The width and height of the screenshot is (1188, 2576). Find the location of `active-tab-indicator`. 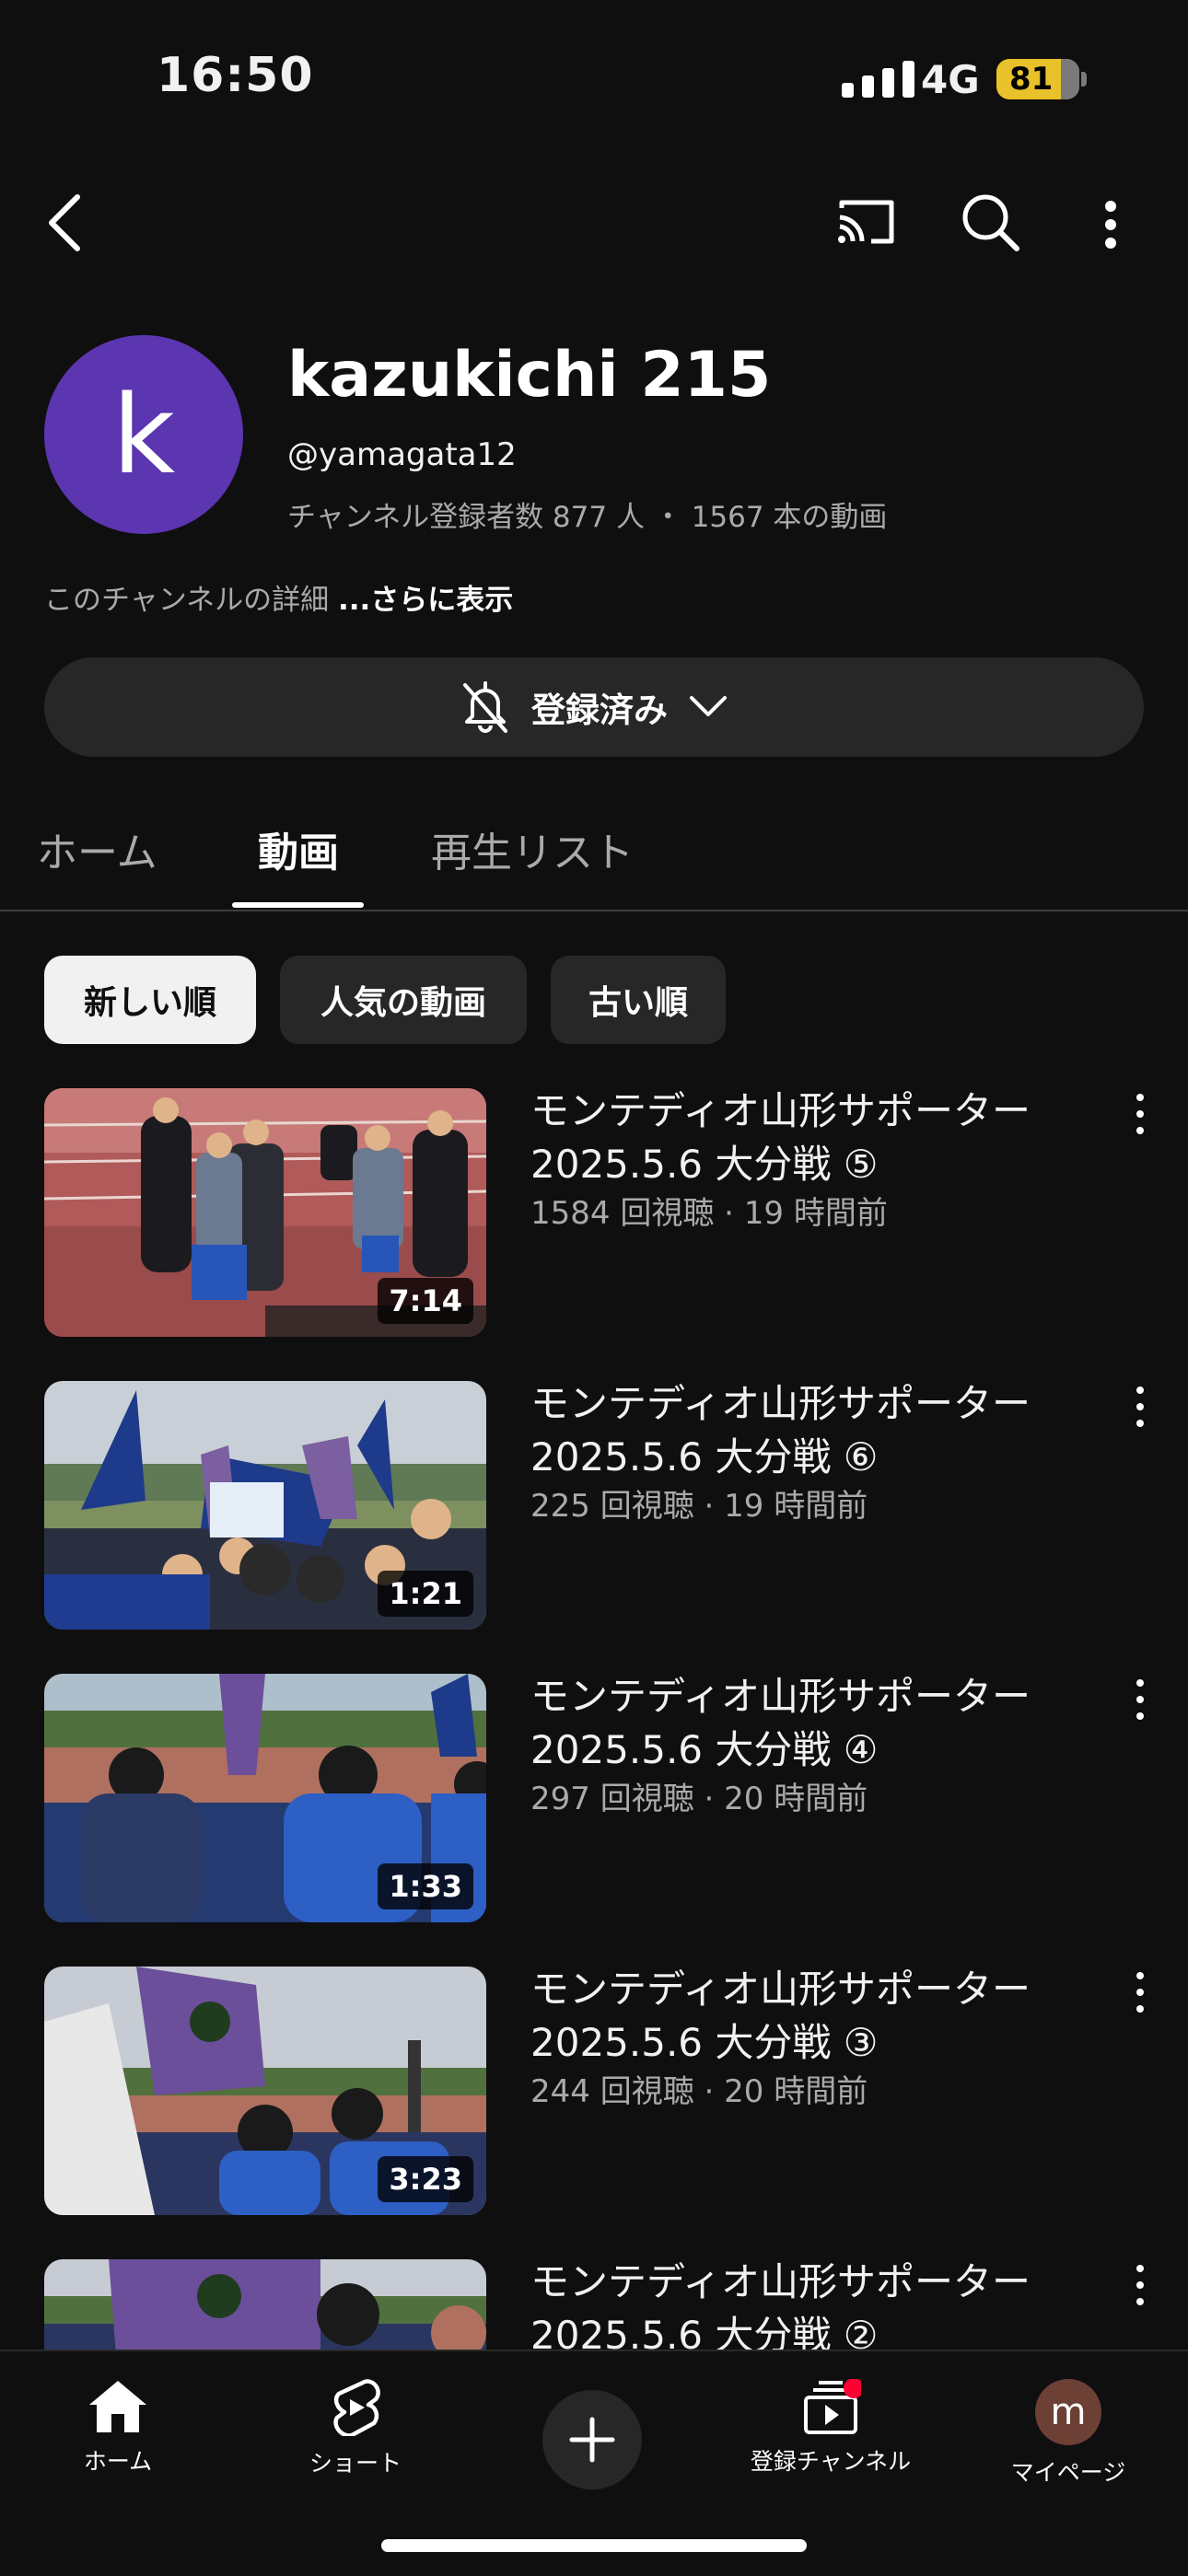

active-tab-indicator is located at coordinates (298, 905).